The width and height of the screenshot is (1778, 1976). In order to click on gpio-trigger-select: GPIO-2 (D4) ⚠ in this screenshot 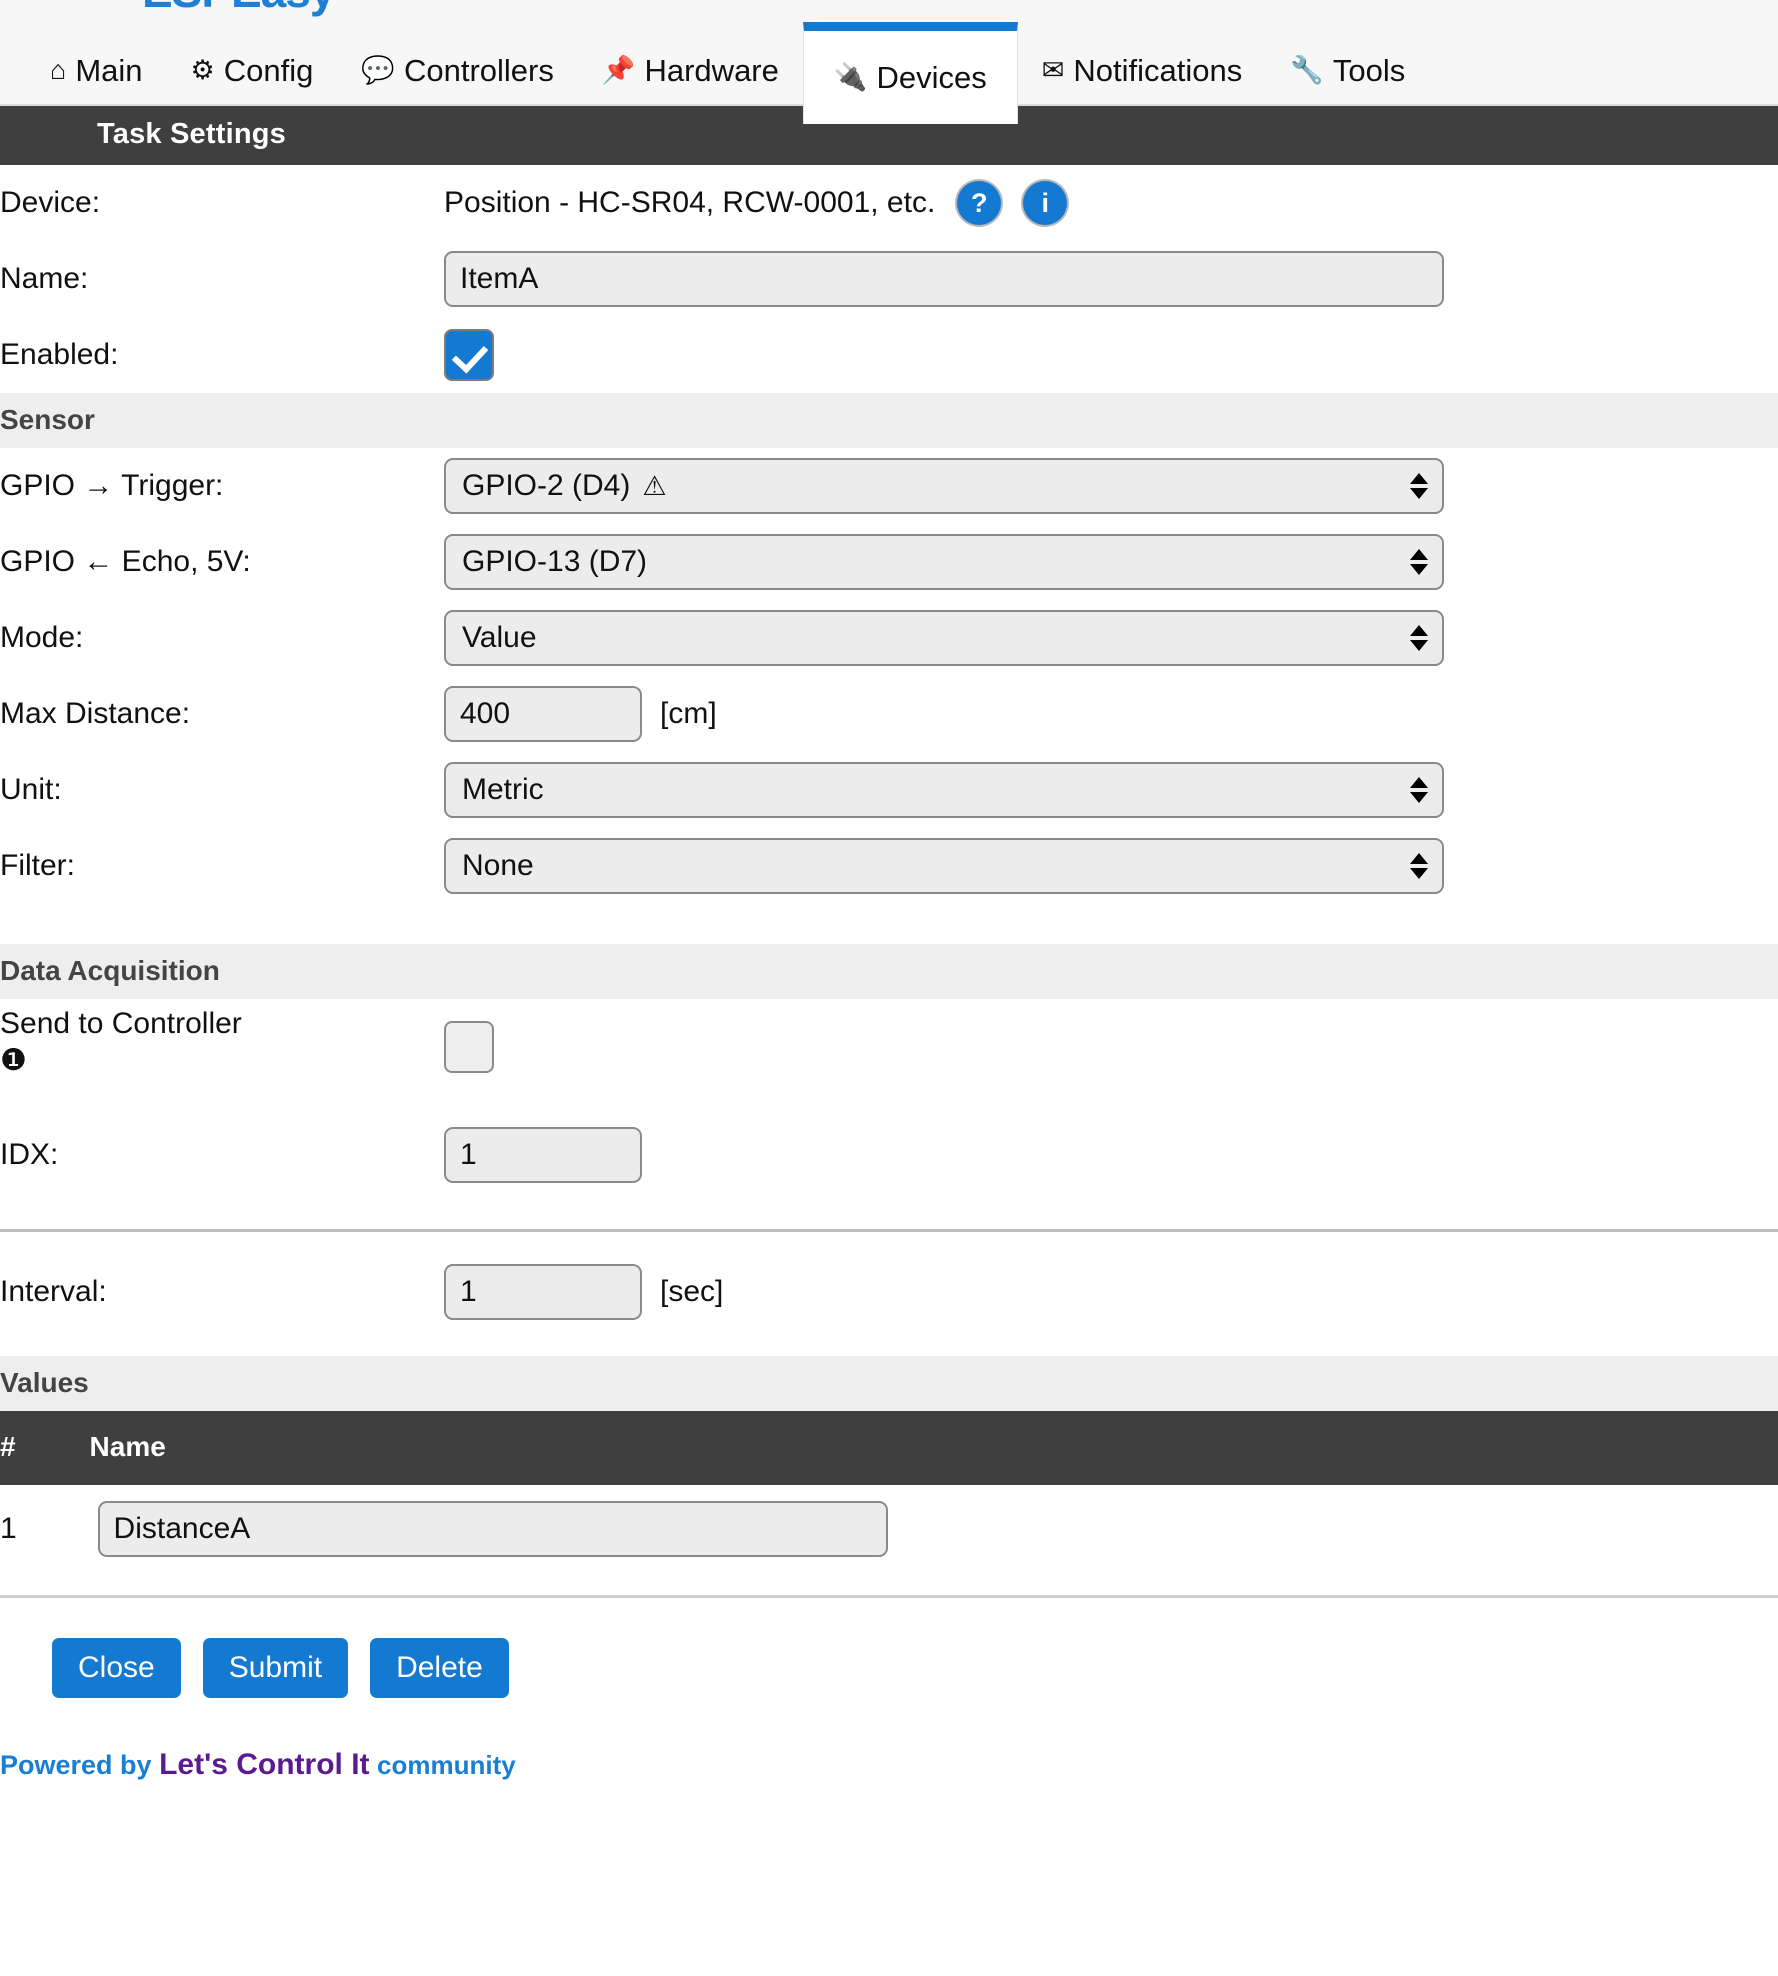, I will do `click(944, 486)`.